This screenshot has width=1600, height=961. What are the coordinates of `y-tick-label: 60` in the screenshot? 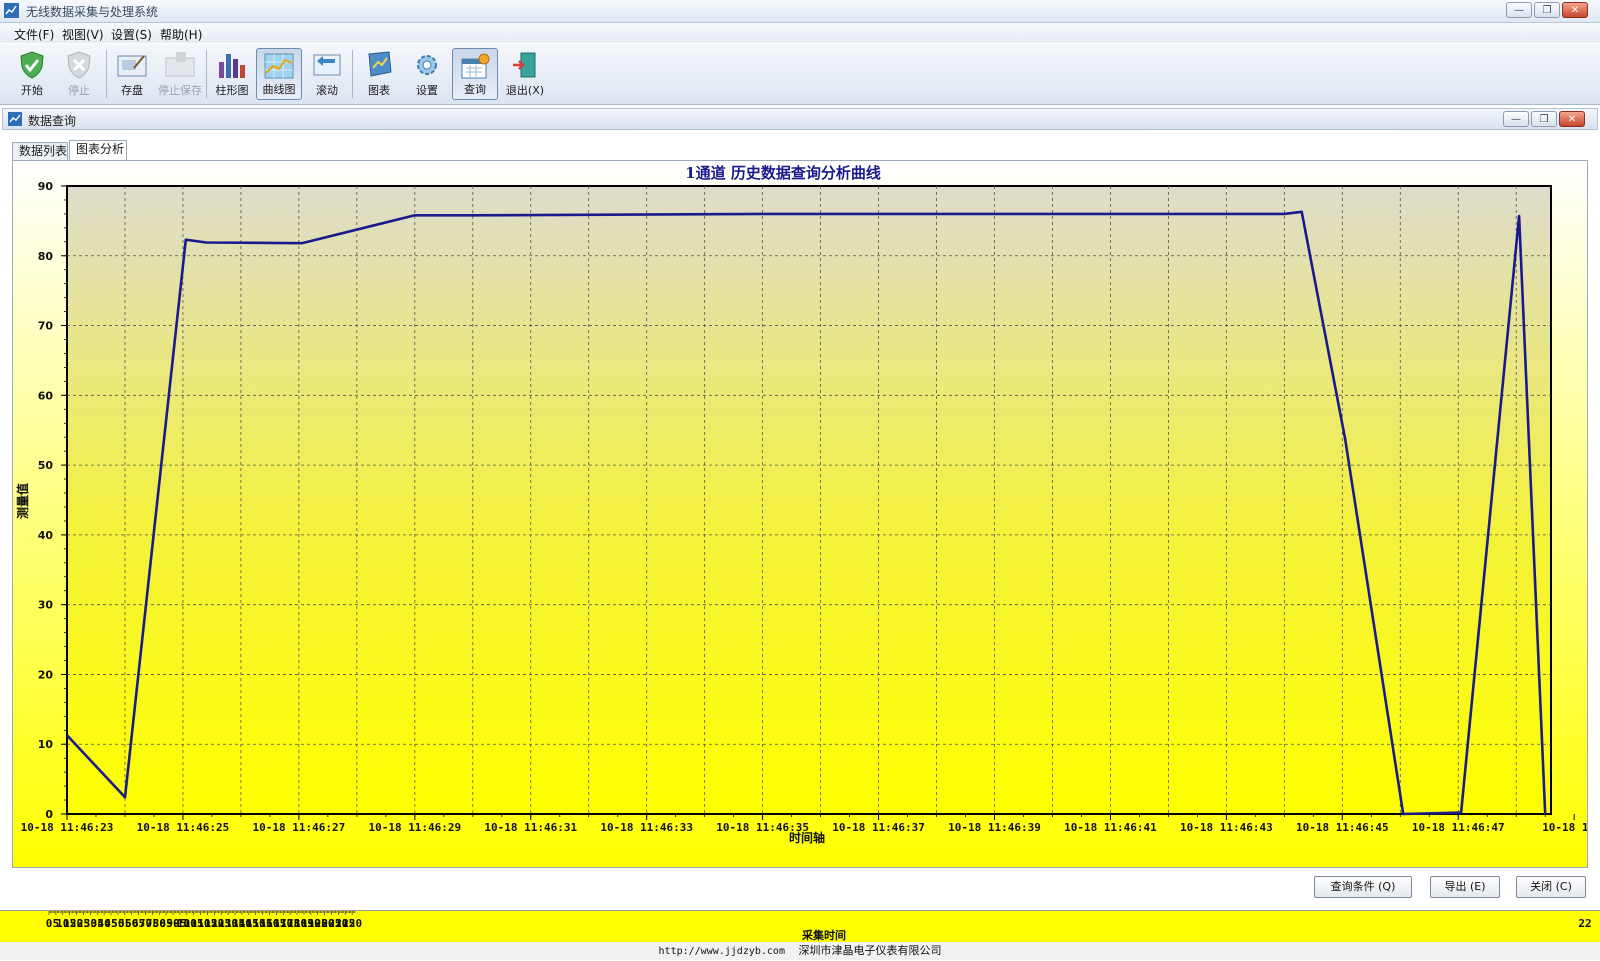 It's located at (46, 395).